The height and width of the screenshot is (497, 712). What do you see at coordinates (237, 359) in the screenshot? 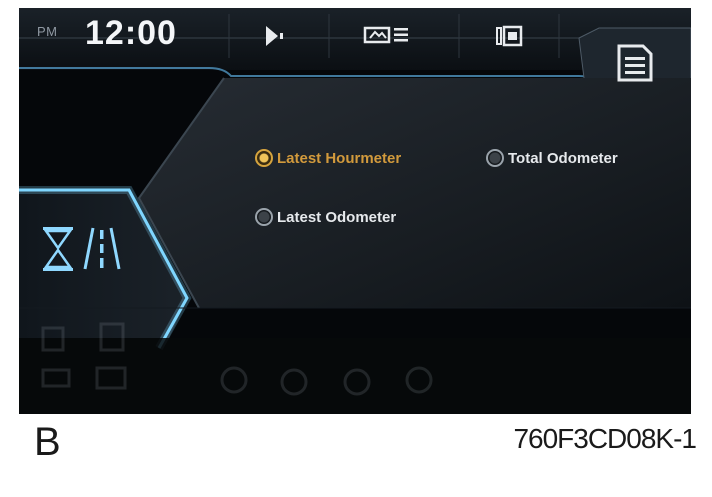
I see `faded-status-icons` at bounding box center [237, 359].